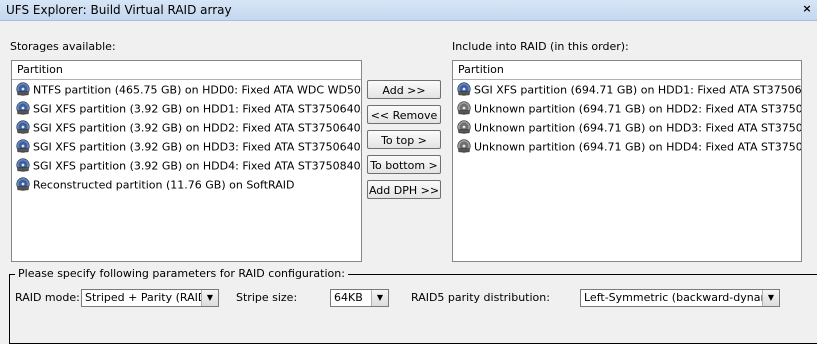  What do you see at coordinates (408, 10) in the screenshot?
I see `title-bar: UFS Explorer: Build Virtual RAID array ×` at bounding box center [408, 10].